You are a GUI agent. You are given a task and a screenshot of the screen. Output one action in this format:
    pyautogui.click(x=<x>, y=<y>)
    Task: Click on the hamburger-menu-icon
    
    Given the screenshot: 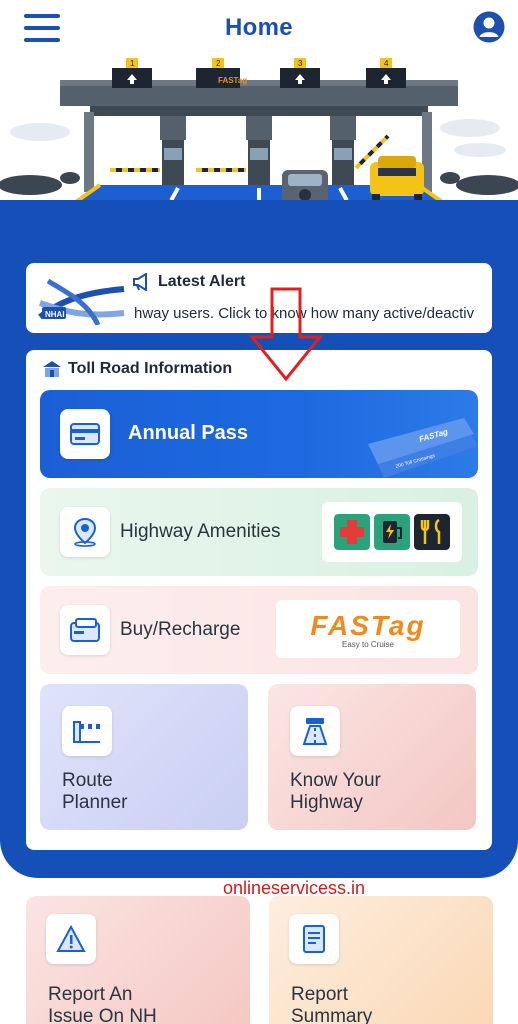 What is the action you would take?
    pyautogui.click(x=42, y=28)
    